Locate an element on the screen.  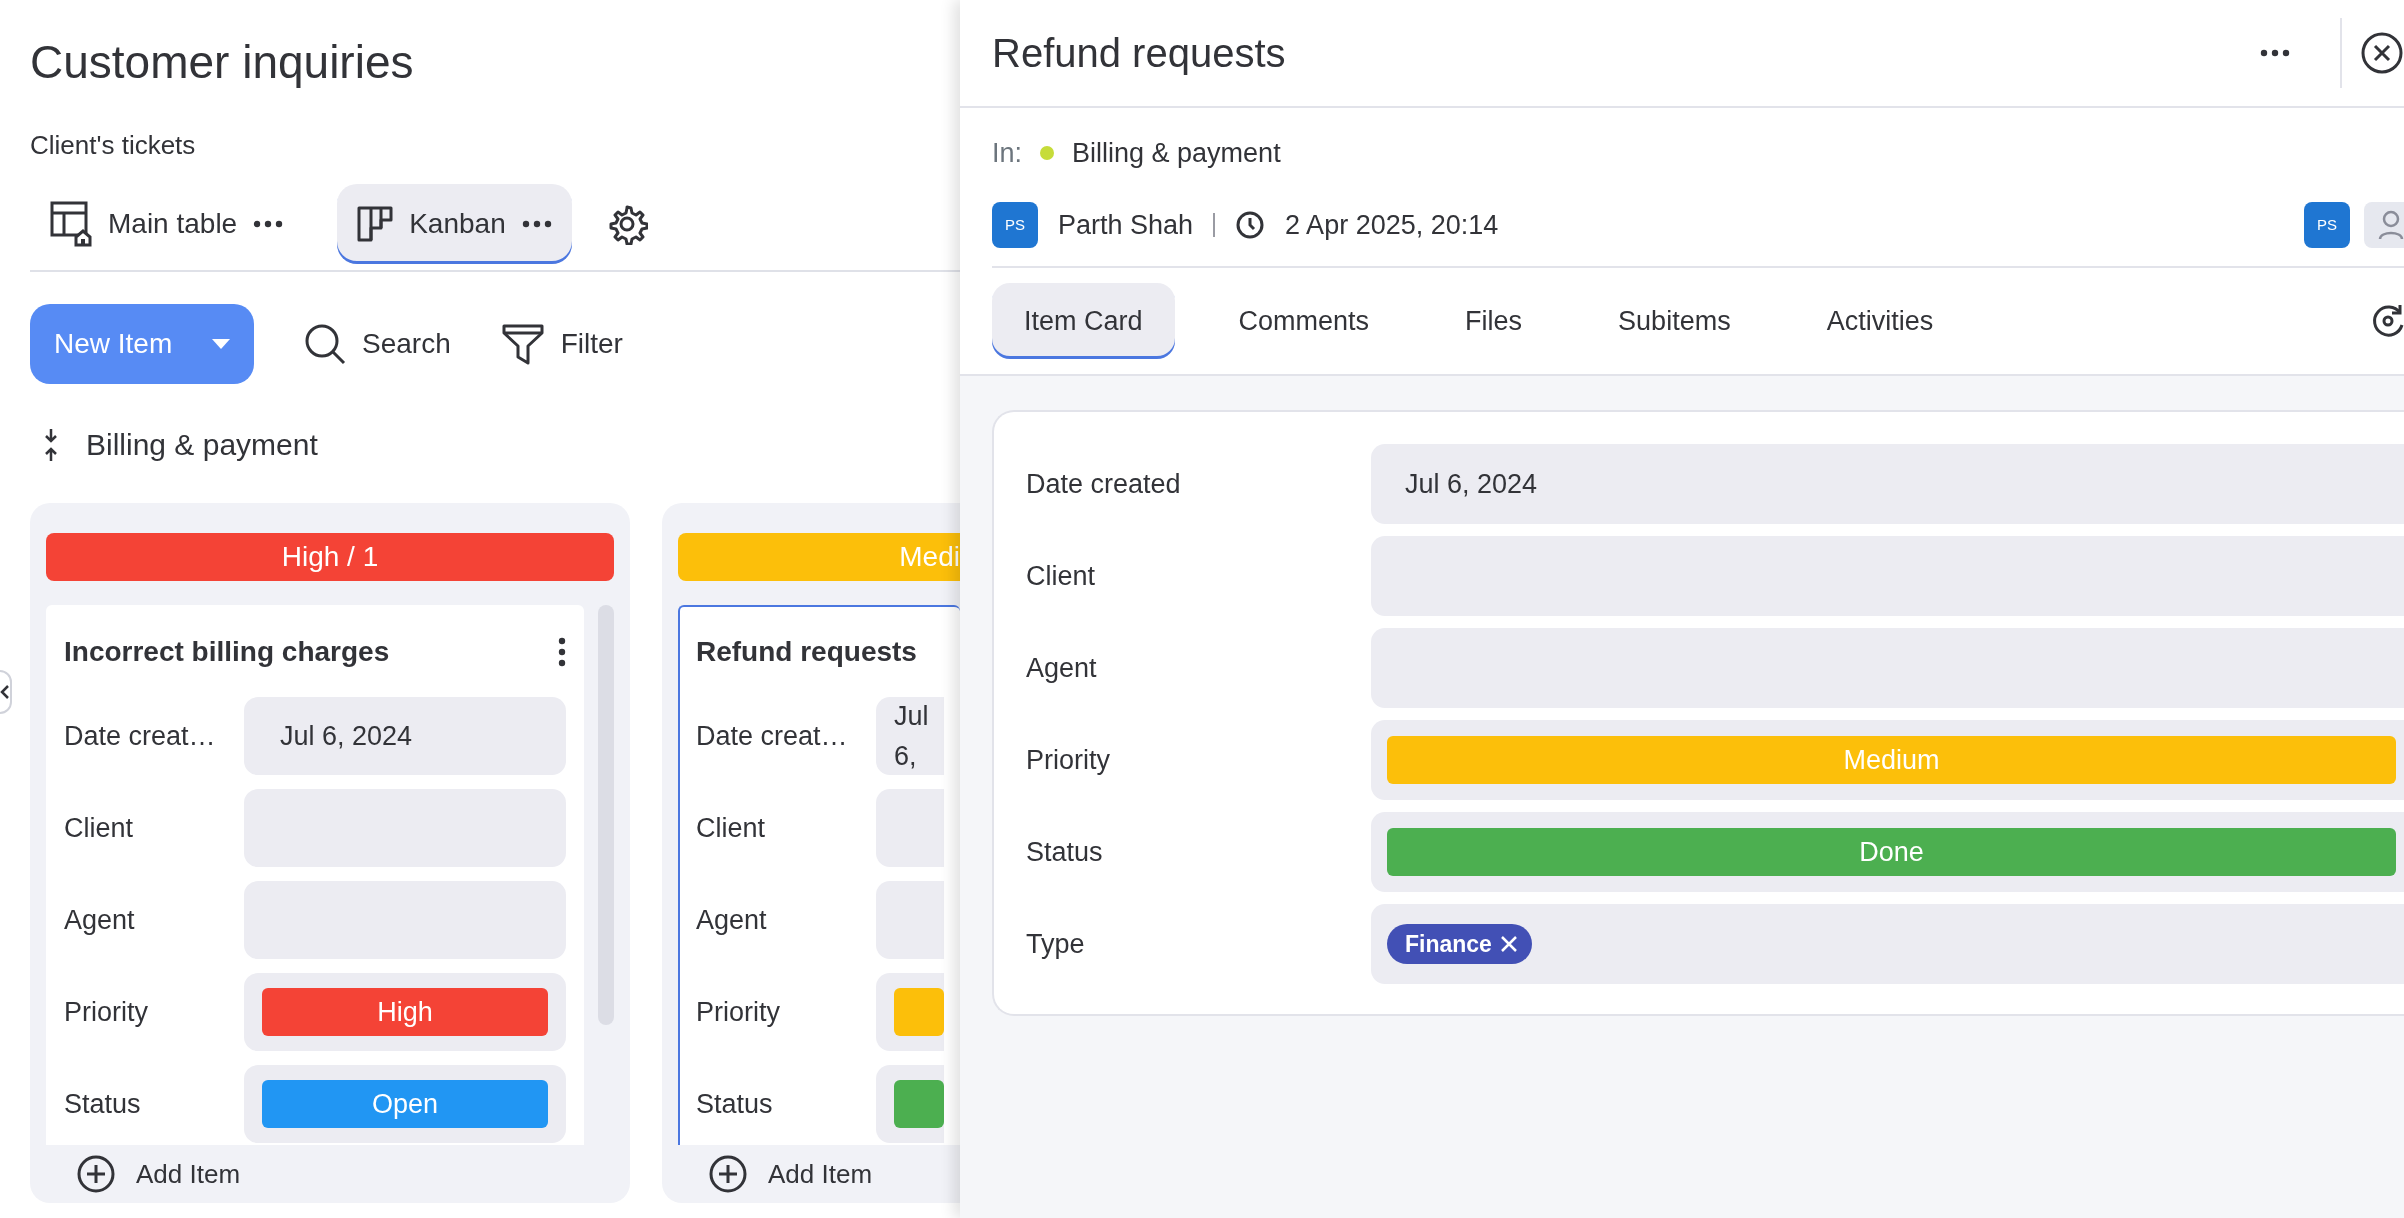
table-icon is located at coordinates (71, 223).